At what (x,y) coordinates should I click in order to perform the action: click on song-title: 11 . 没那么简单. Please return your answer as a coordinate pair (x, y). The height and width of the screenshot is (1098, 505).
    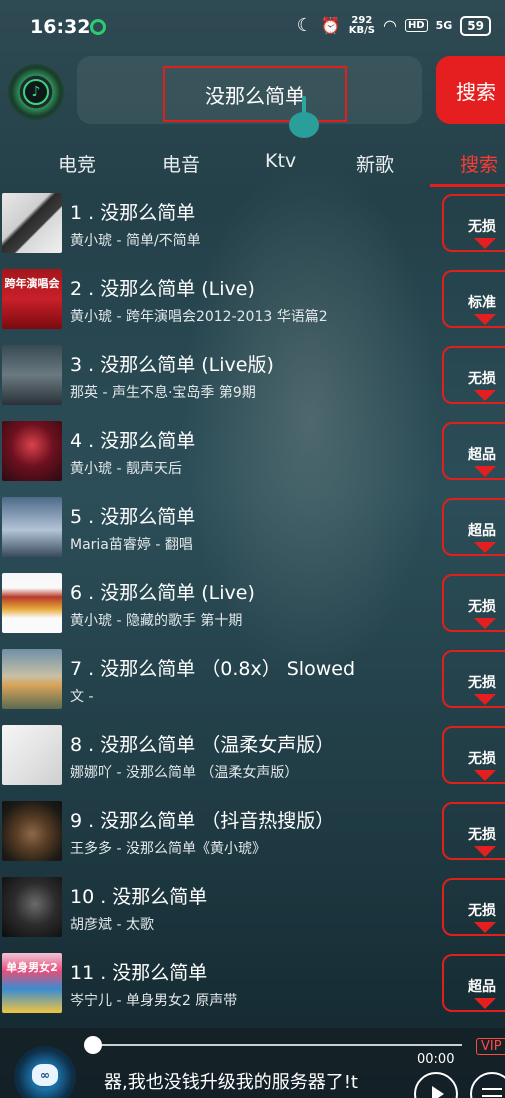
    Looking at the image, I should click on (139, 973).